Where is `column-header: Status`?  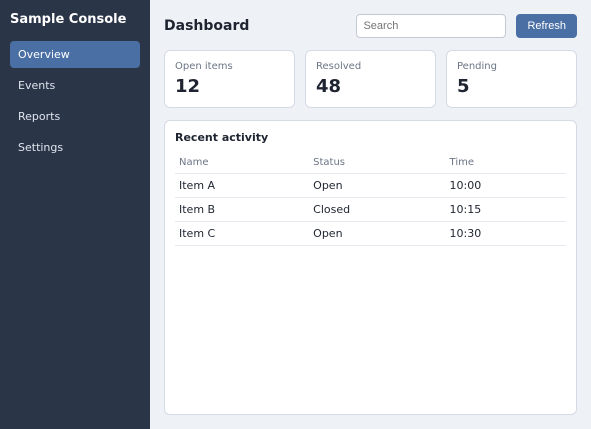 column-header: Status is located at coordinates (377, 163).